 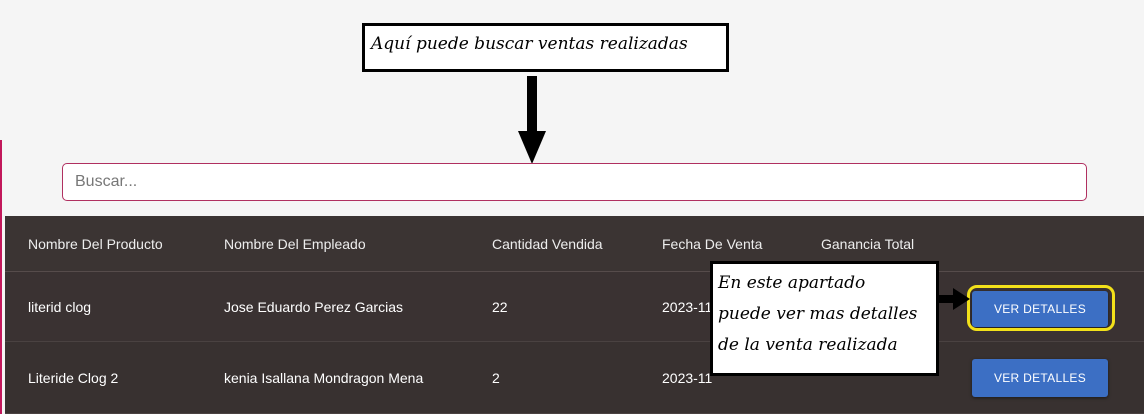 What do you see at coordinates (73, 377) in the screenshot?
I see `cell-producto: Literide Clog 2` at bounding box center [73, 377].